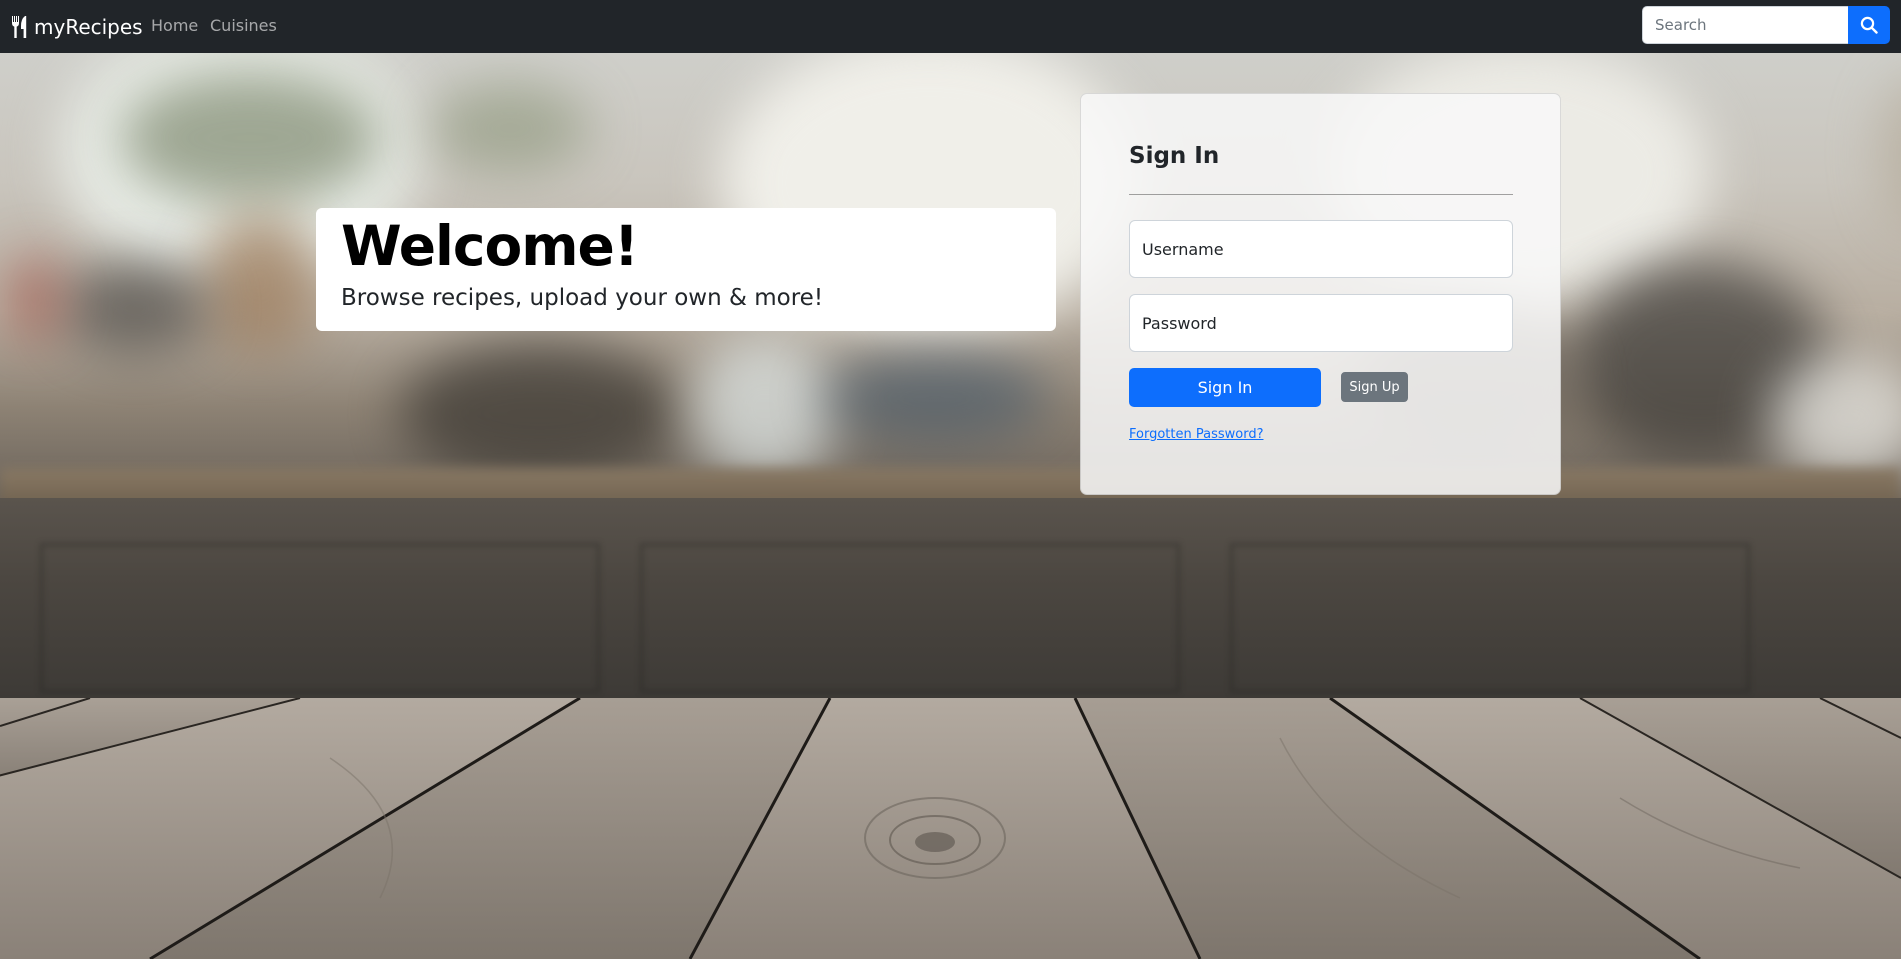  I want to click on nav-cuisines-link: Cuisines, so click(243, 26).